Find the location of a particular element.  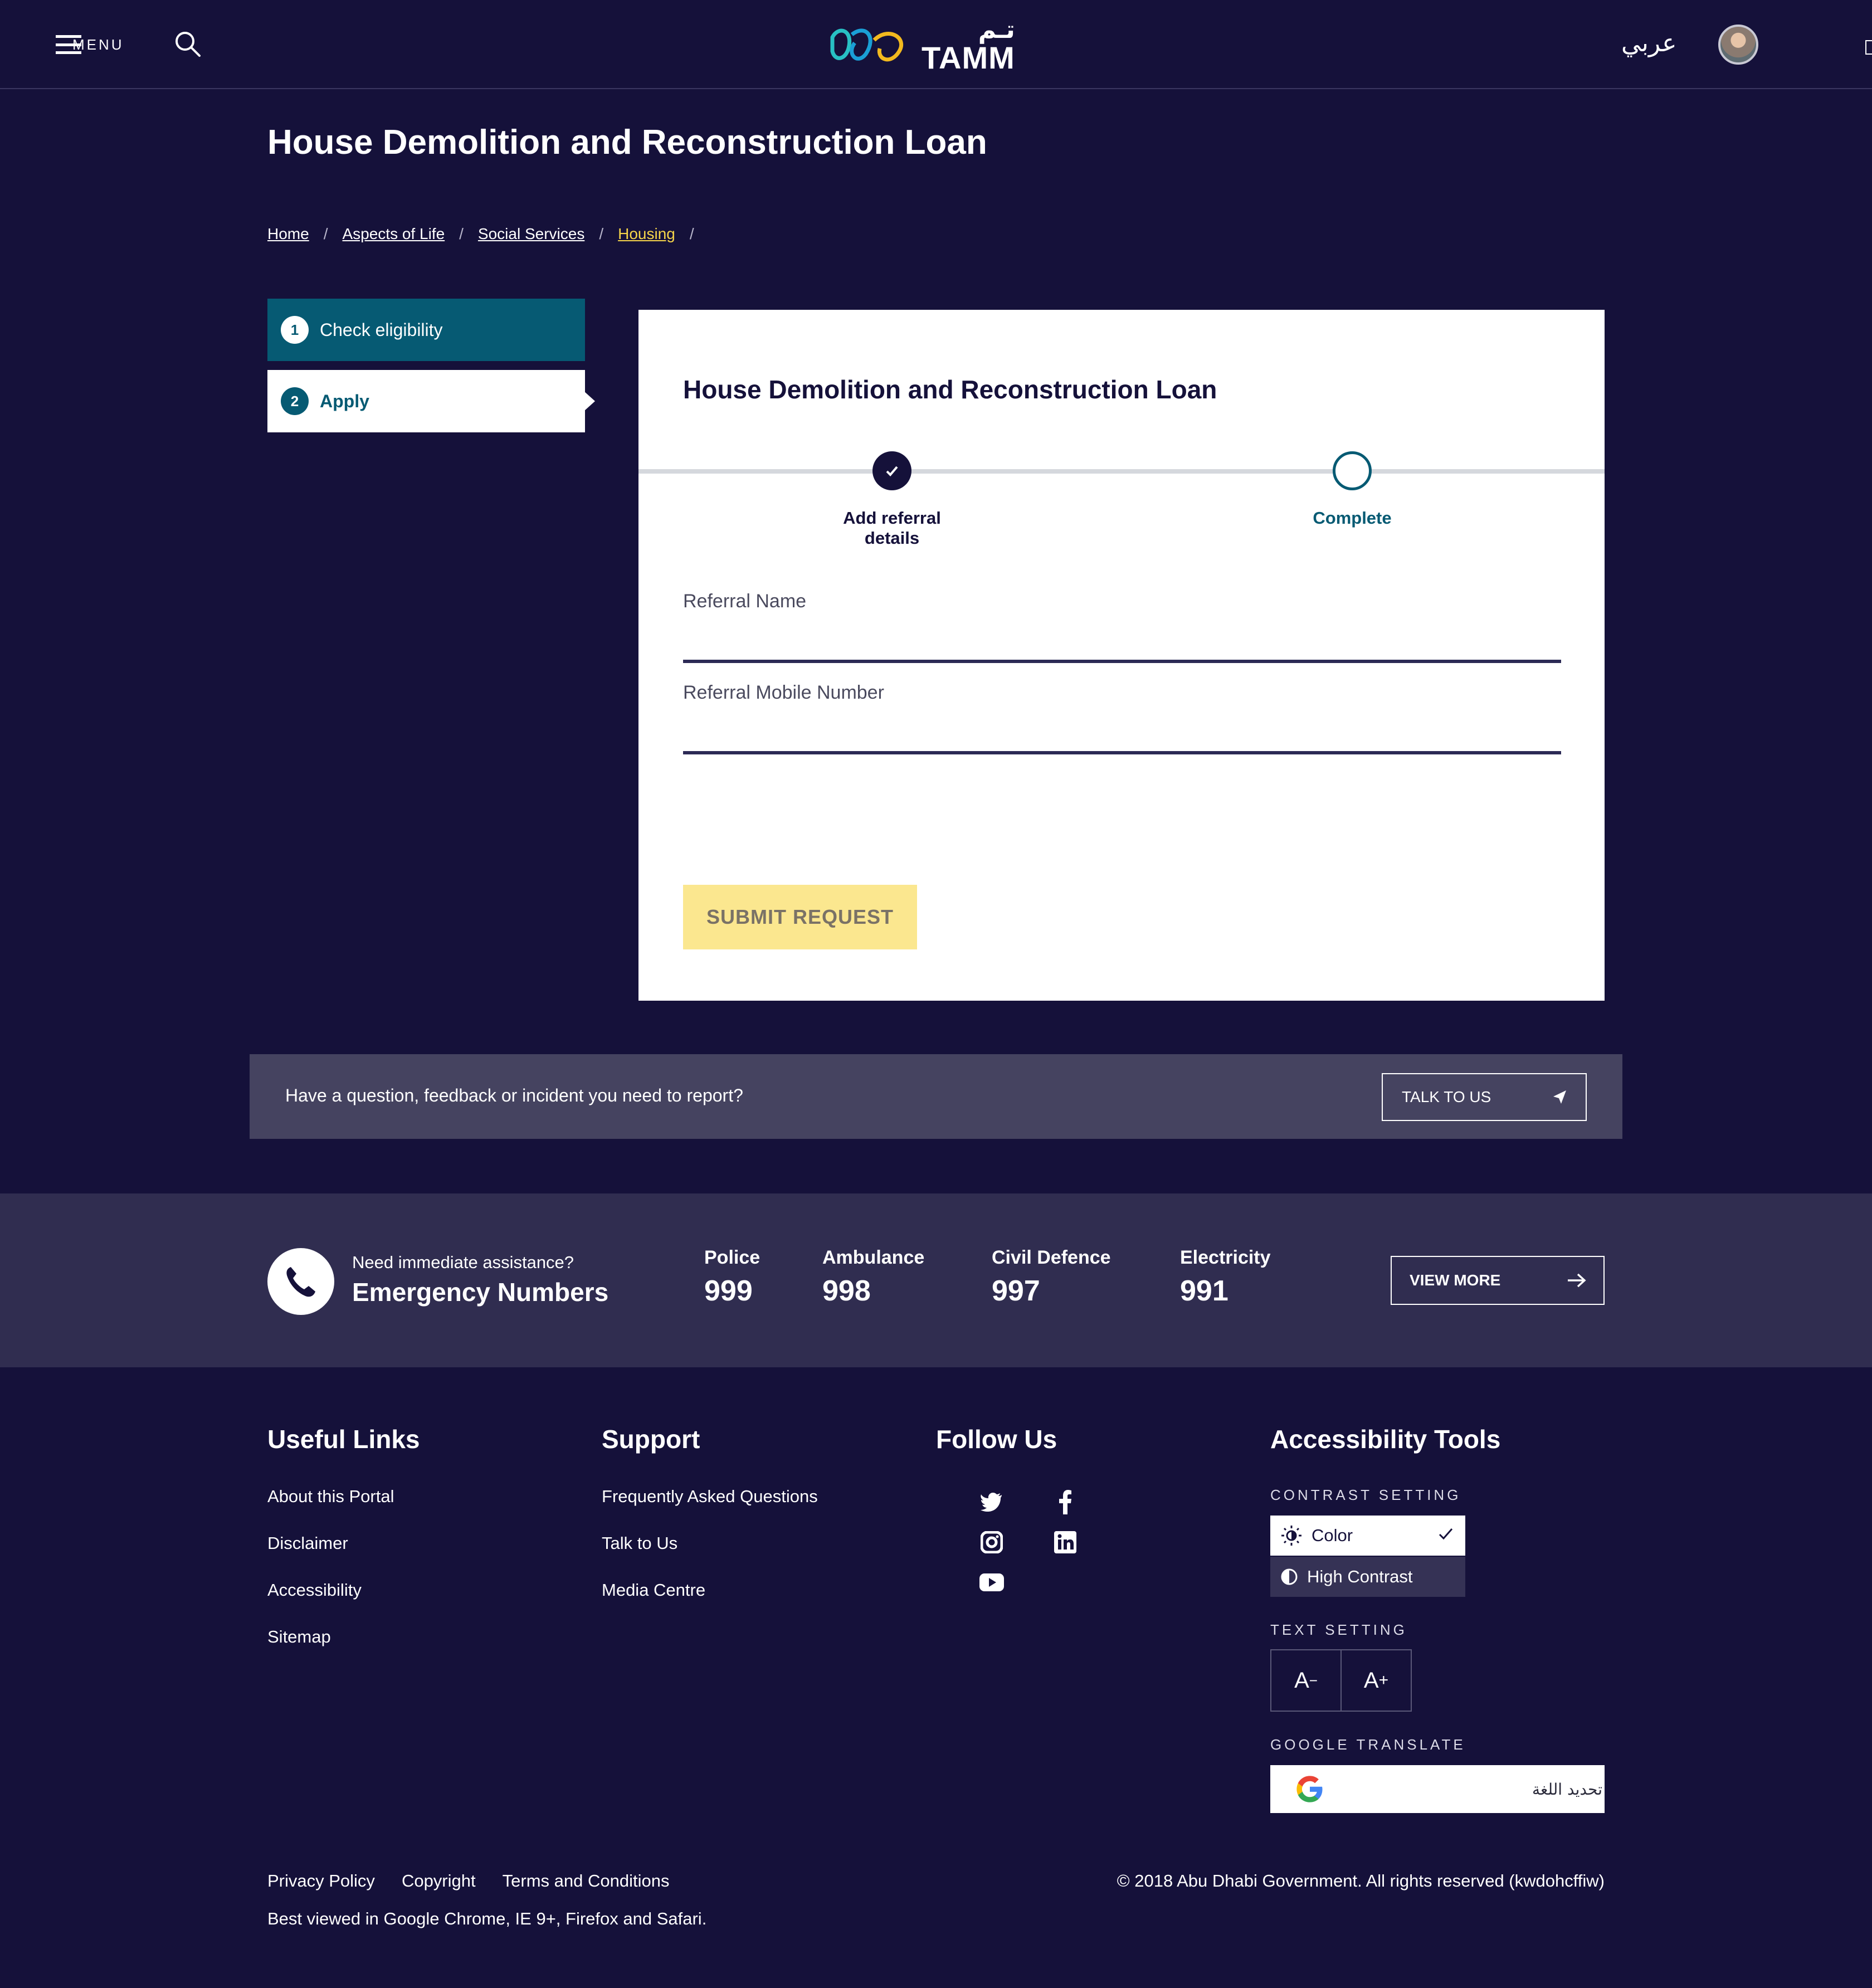

page-title: House Demolition and Reconstruction Loan is located at coordinates (627, 142).